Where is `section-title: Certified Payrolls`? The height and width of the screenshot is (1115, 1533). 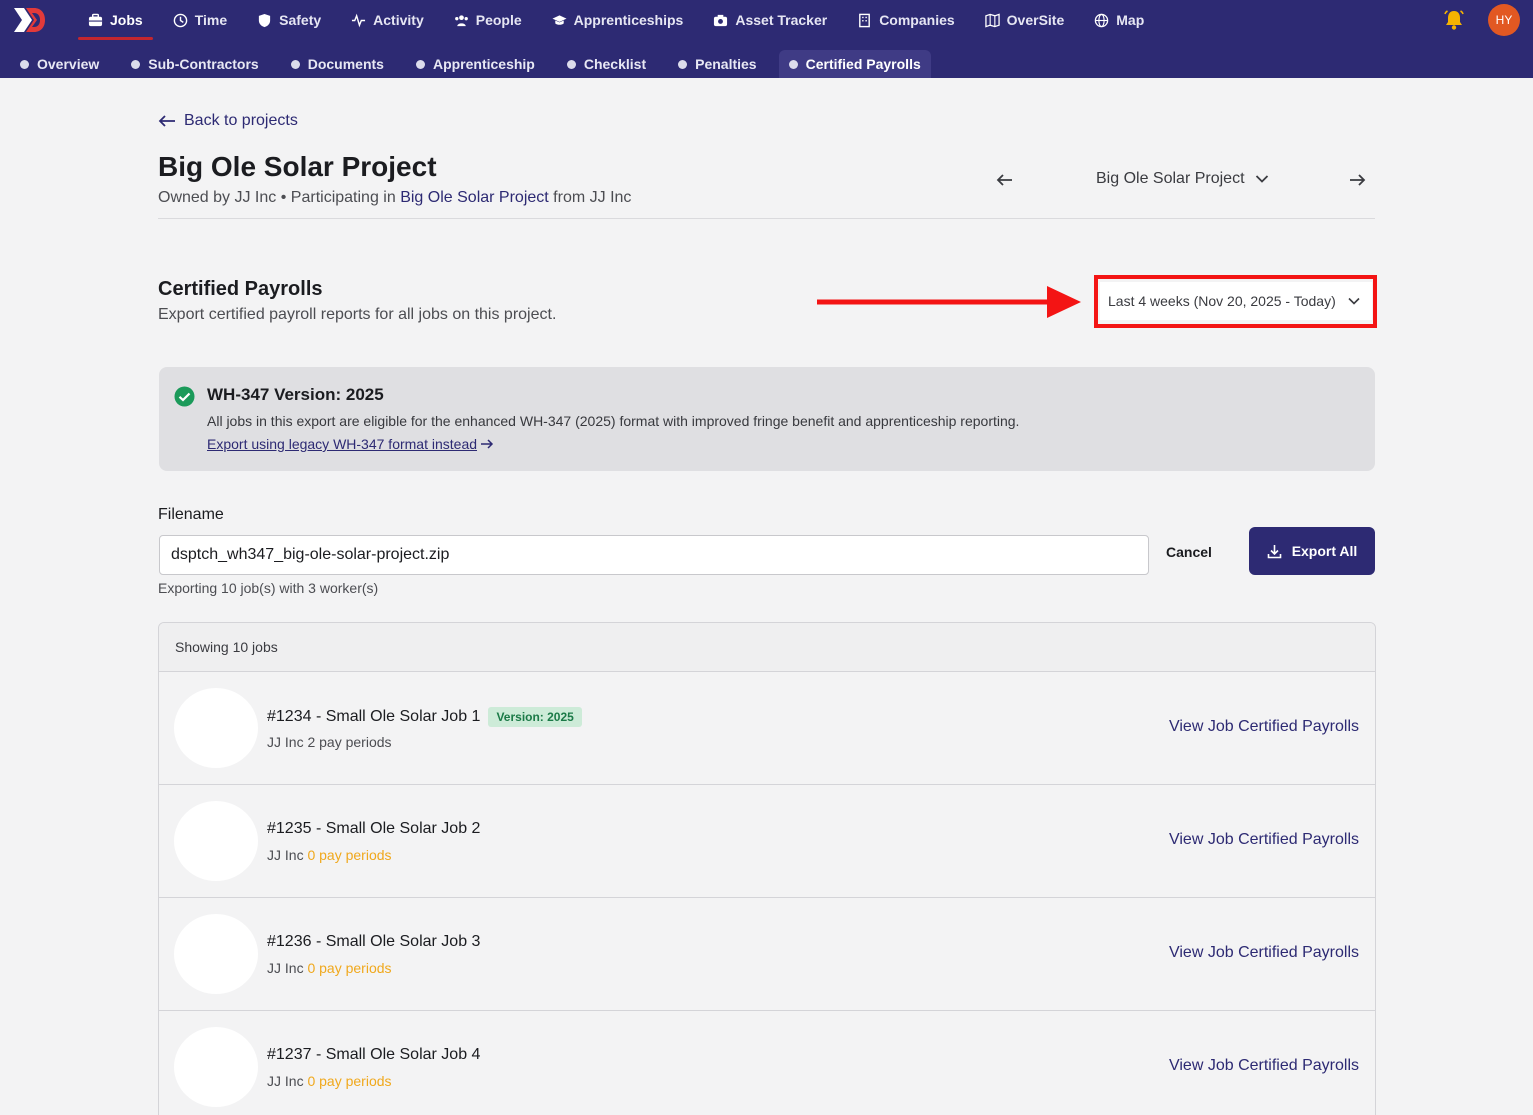 section-title: Certified Payrolls is located at coordinates (240, 289).